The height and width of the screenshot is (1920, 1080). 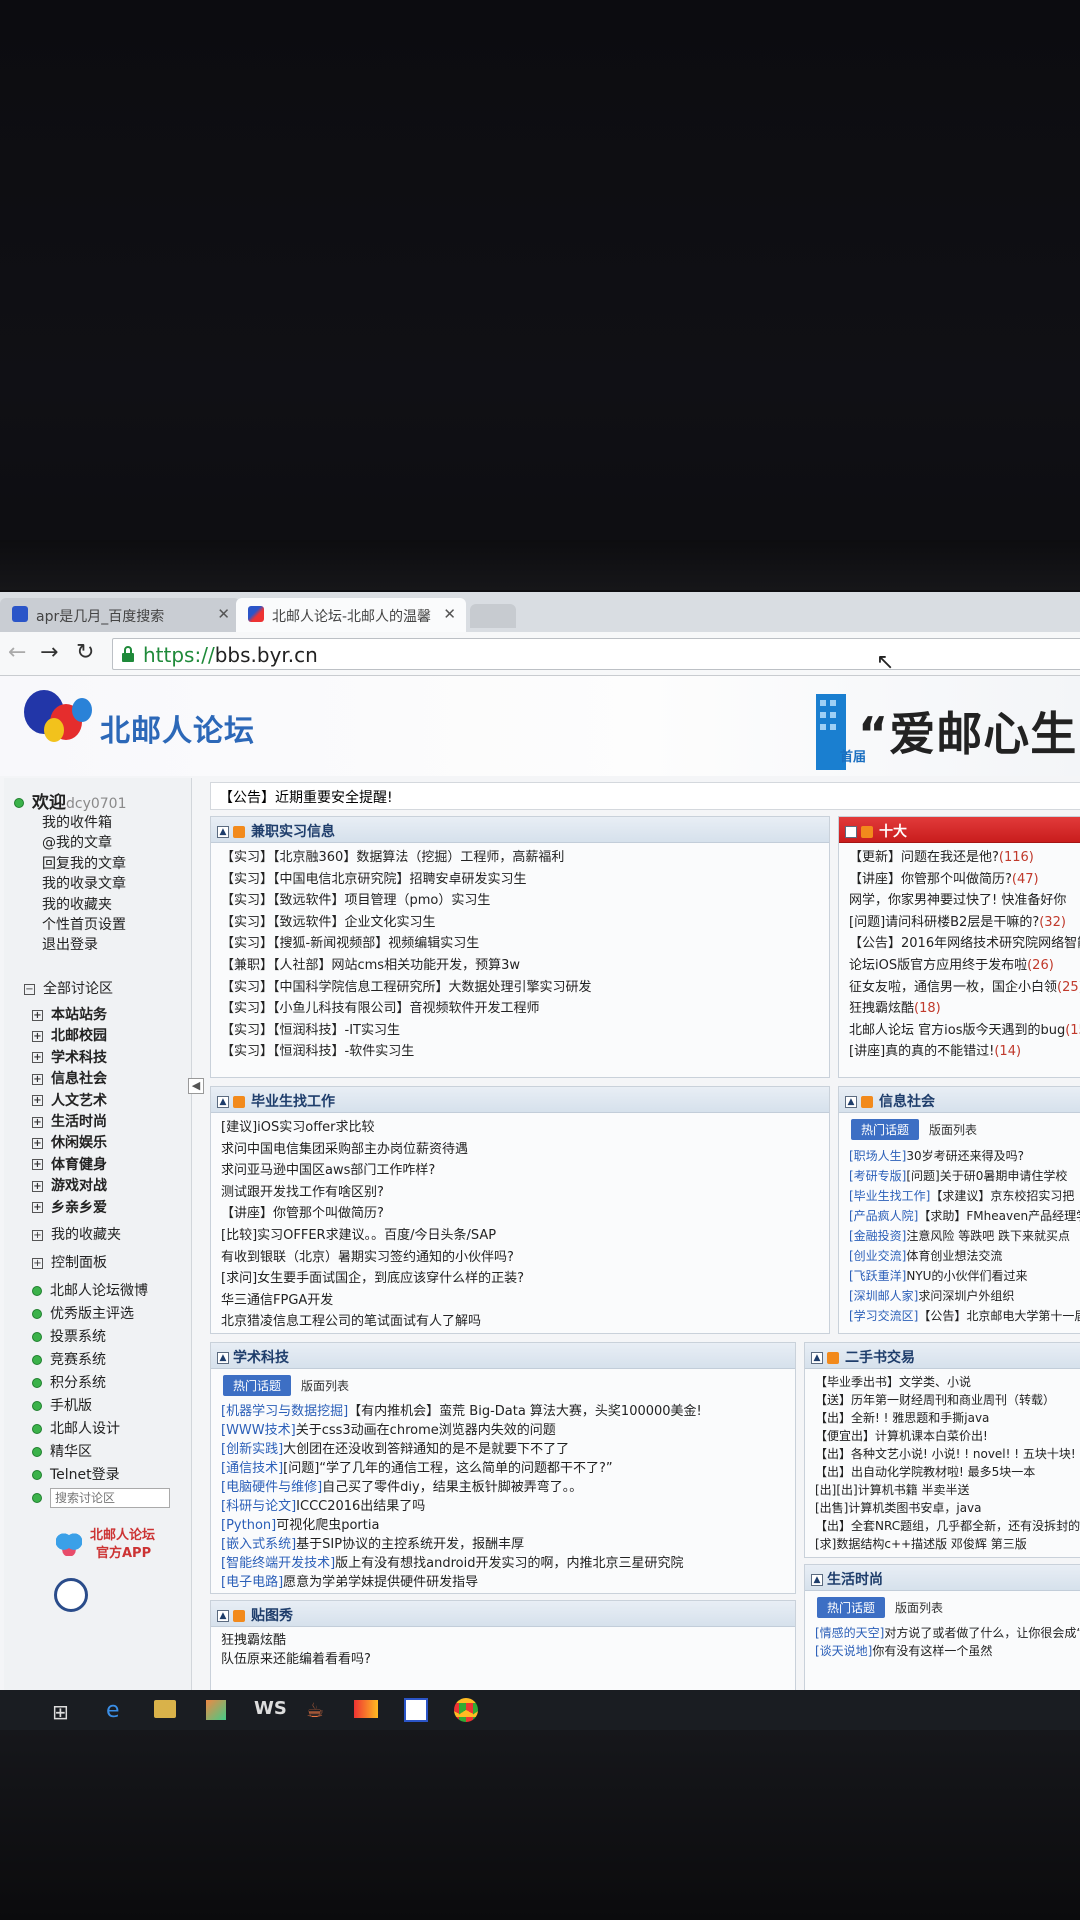 I want to click on post-link: [学习交流区]【公告】北京邮电大学第十一届, so click(x=964, y=1316).